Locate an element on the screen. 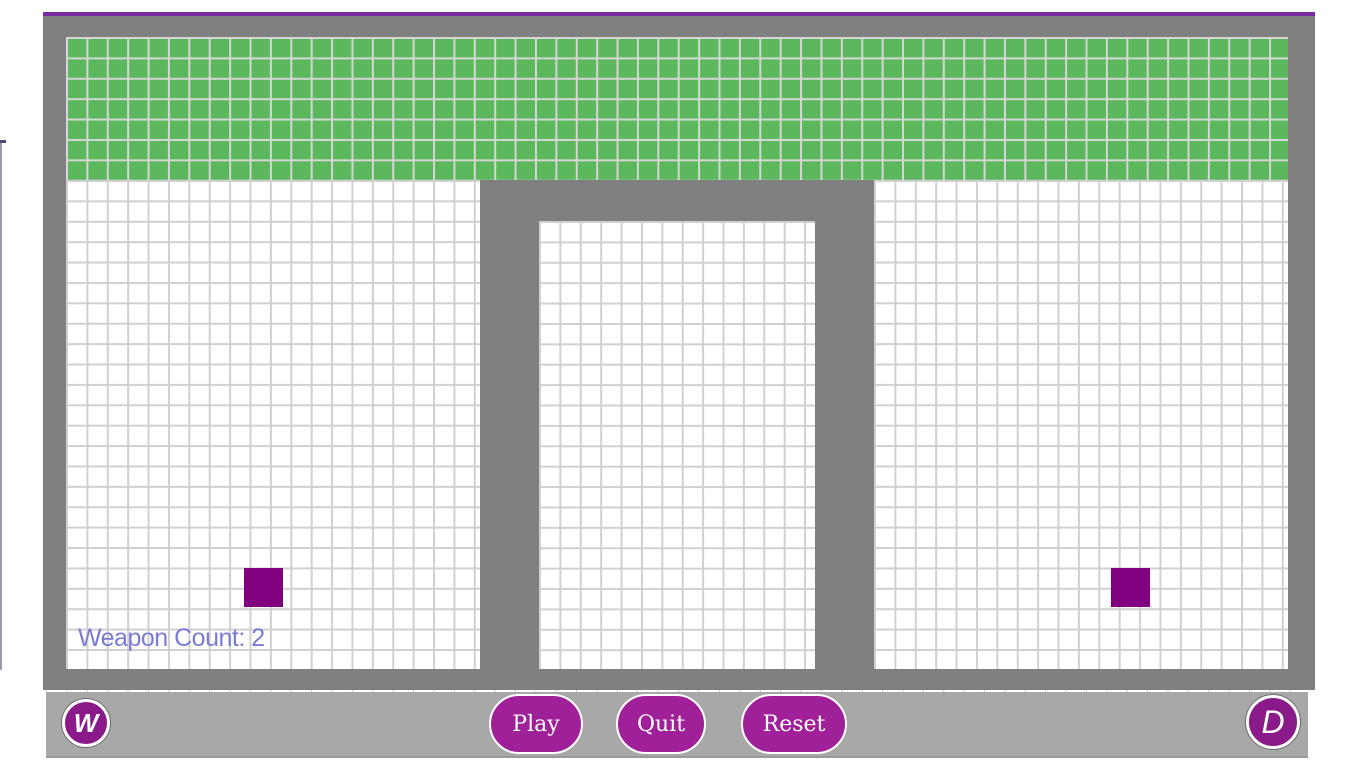  player-token-right is located at coordinates (1130, 587).